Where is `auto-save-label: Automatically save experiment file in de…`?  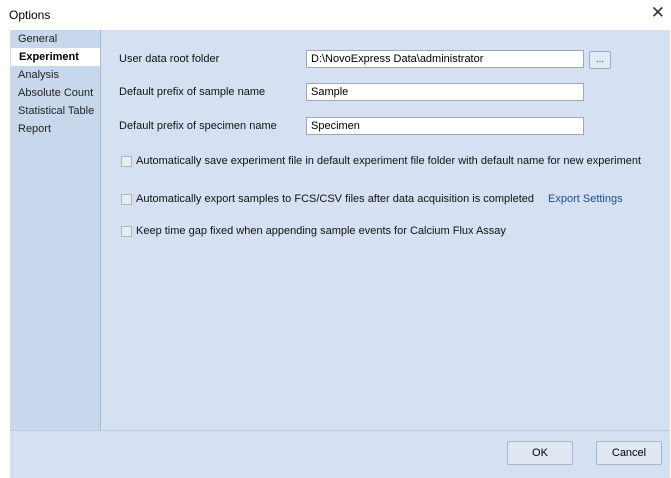 auto-save-label: Automatically save experiment file in de… is located at coordinates (389, 161).